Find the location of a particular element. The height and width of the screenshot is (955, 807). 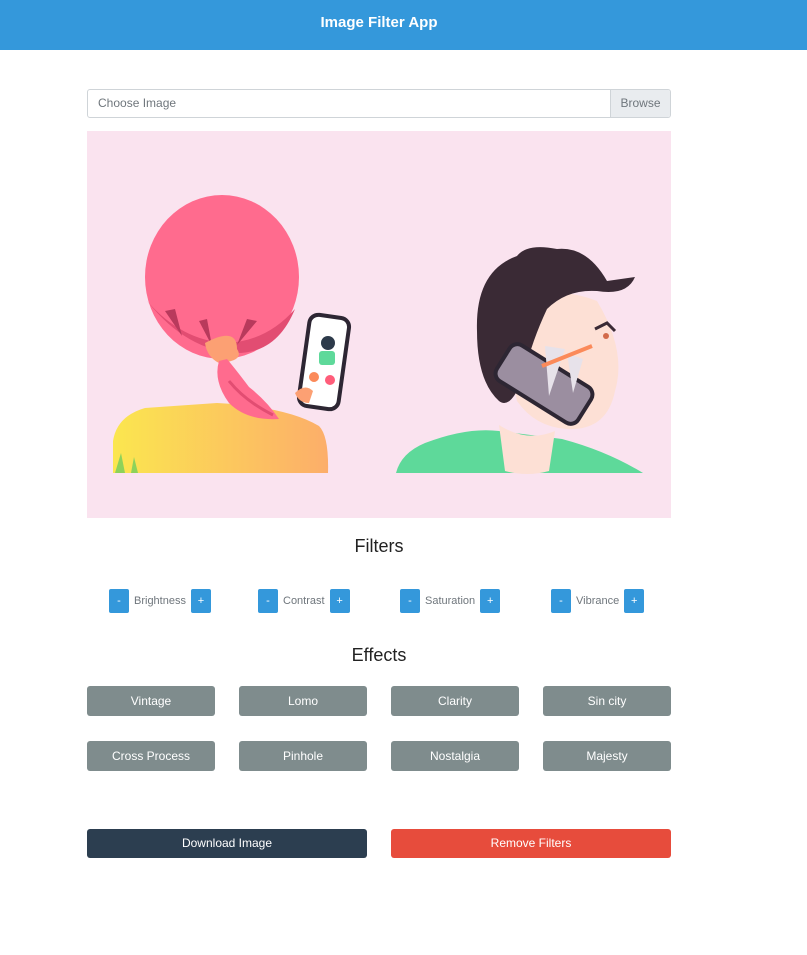

majesty-effect-button: Majesty is located at coordinates (607, 756).